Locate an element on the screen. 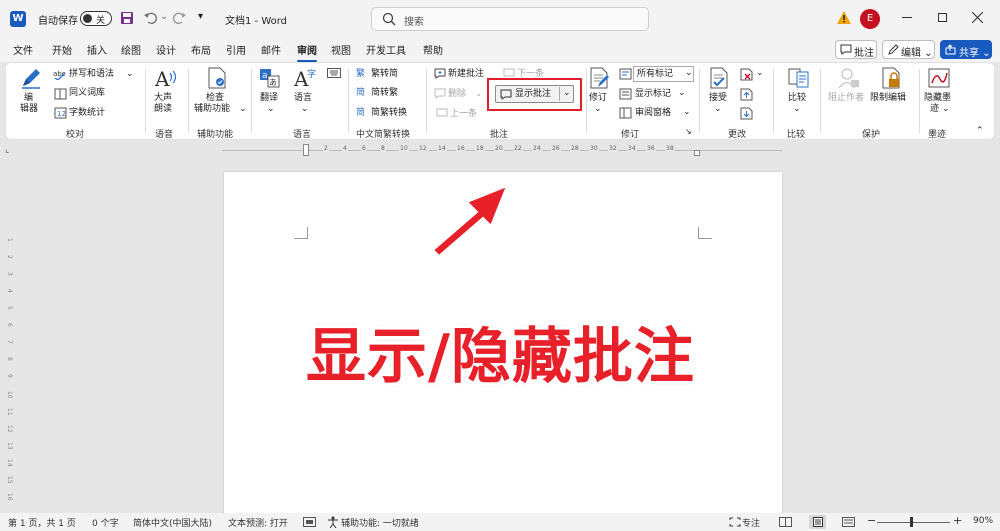  track-changes-button: 修订 is located at coordinates (598, 98).